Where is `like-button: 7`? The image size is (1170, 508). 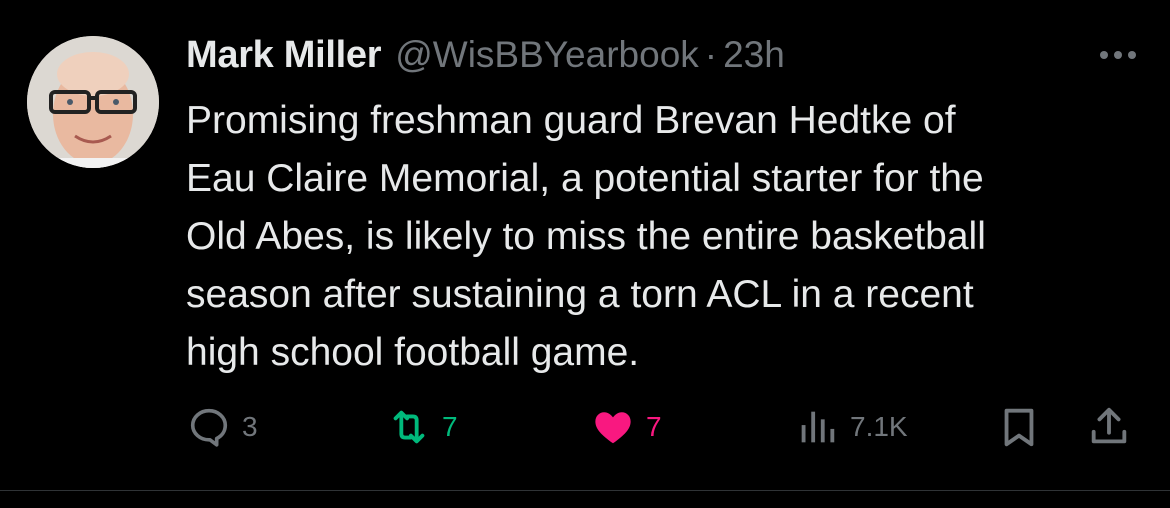 like-button: 7 is located at coordinates (626, 427).